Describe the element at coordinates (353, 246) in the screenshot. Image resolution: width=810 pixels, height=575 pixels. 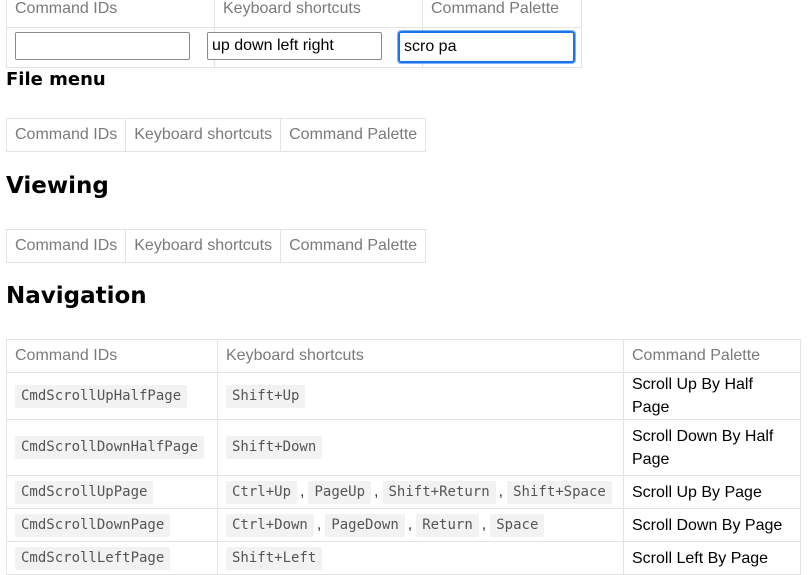
I see `viewing-header-command-palette: Command Palette` at that location.